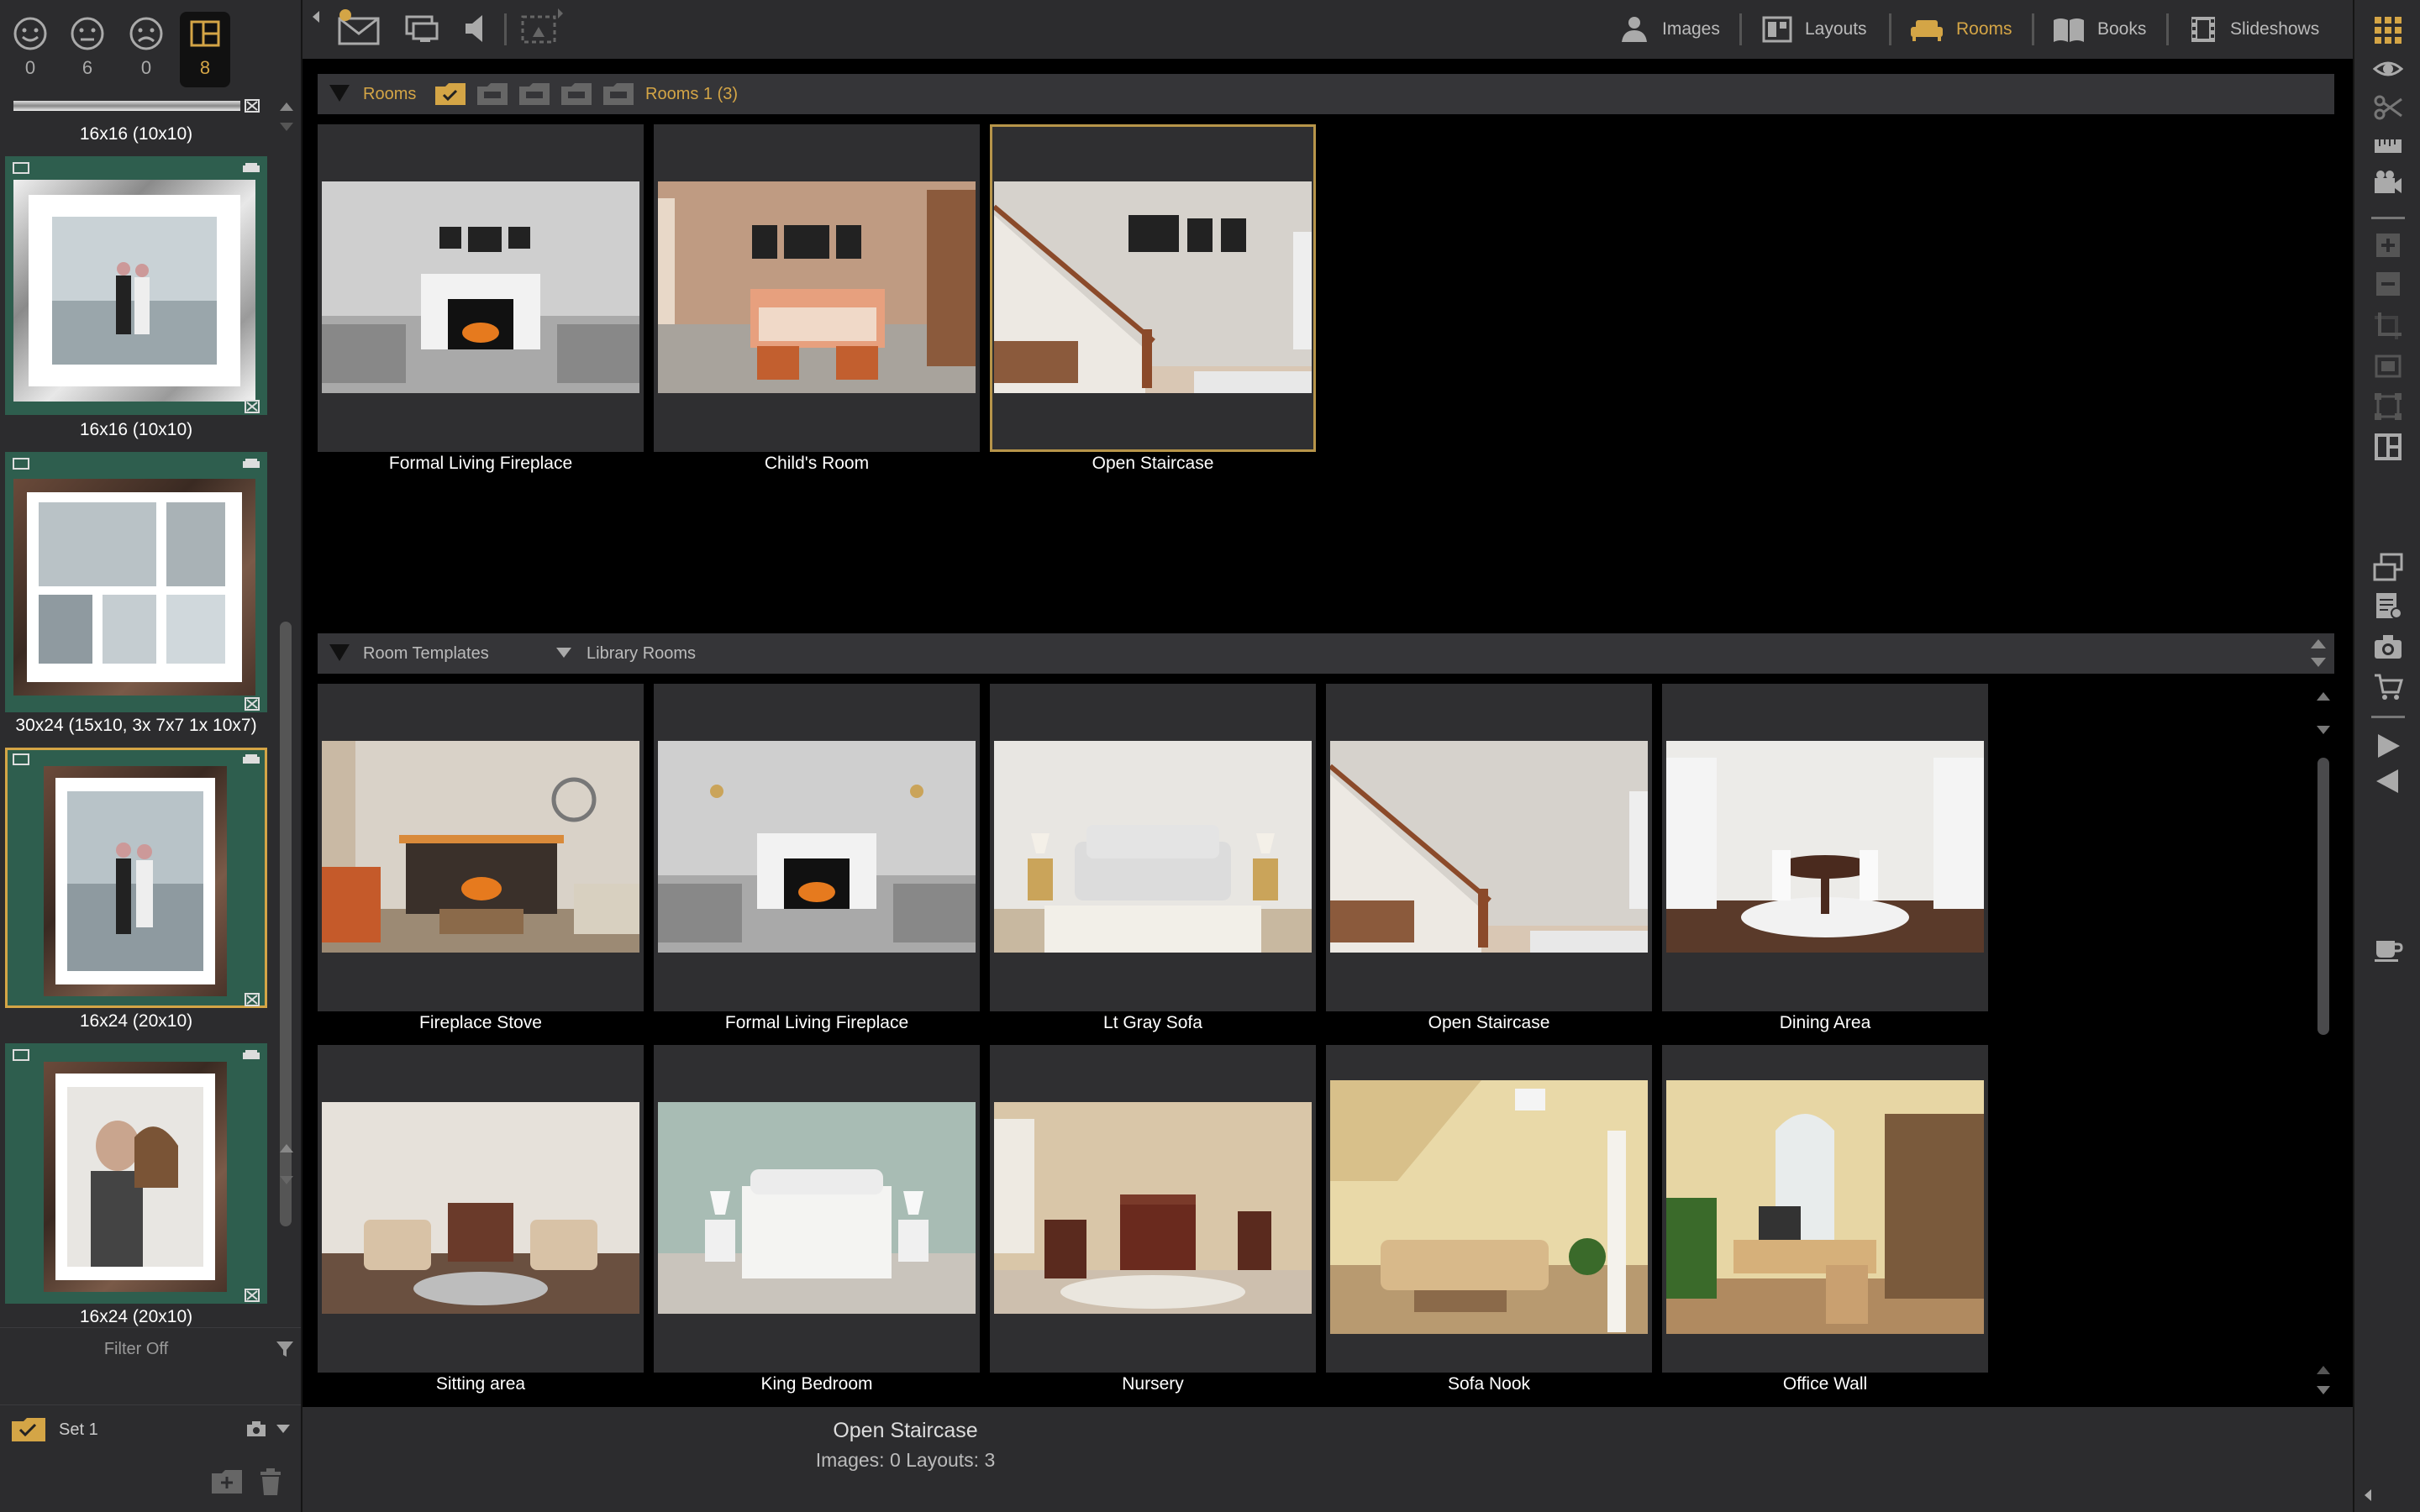  I want to click on tab-images: Images, so click(1669, 29).